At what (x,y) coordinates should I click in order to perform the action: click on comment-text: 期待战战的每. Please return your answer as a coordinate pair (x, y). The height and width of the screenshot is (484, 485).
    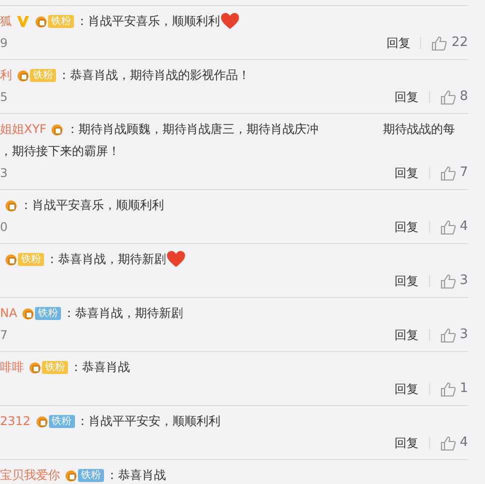
    Looking at the image, I should click on (419, 129).